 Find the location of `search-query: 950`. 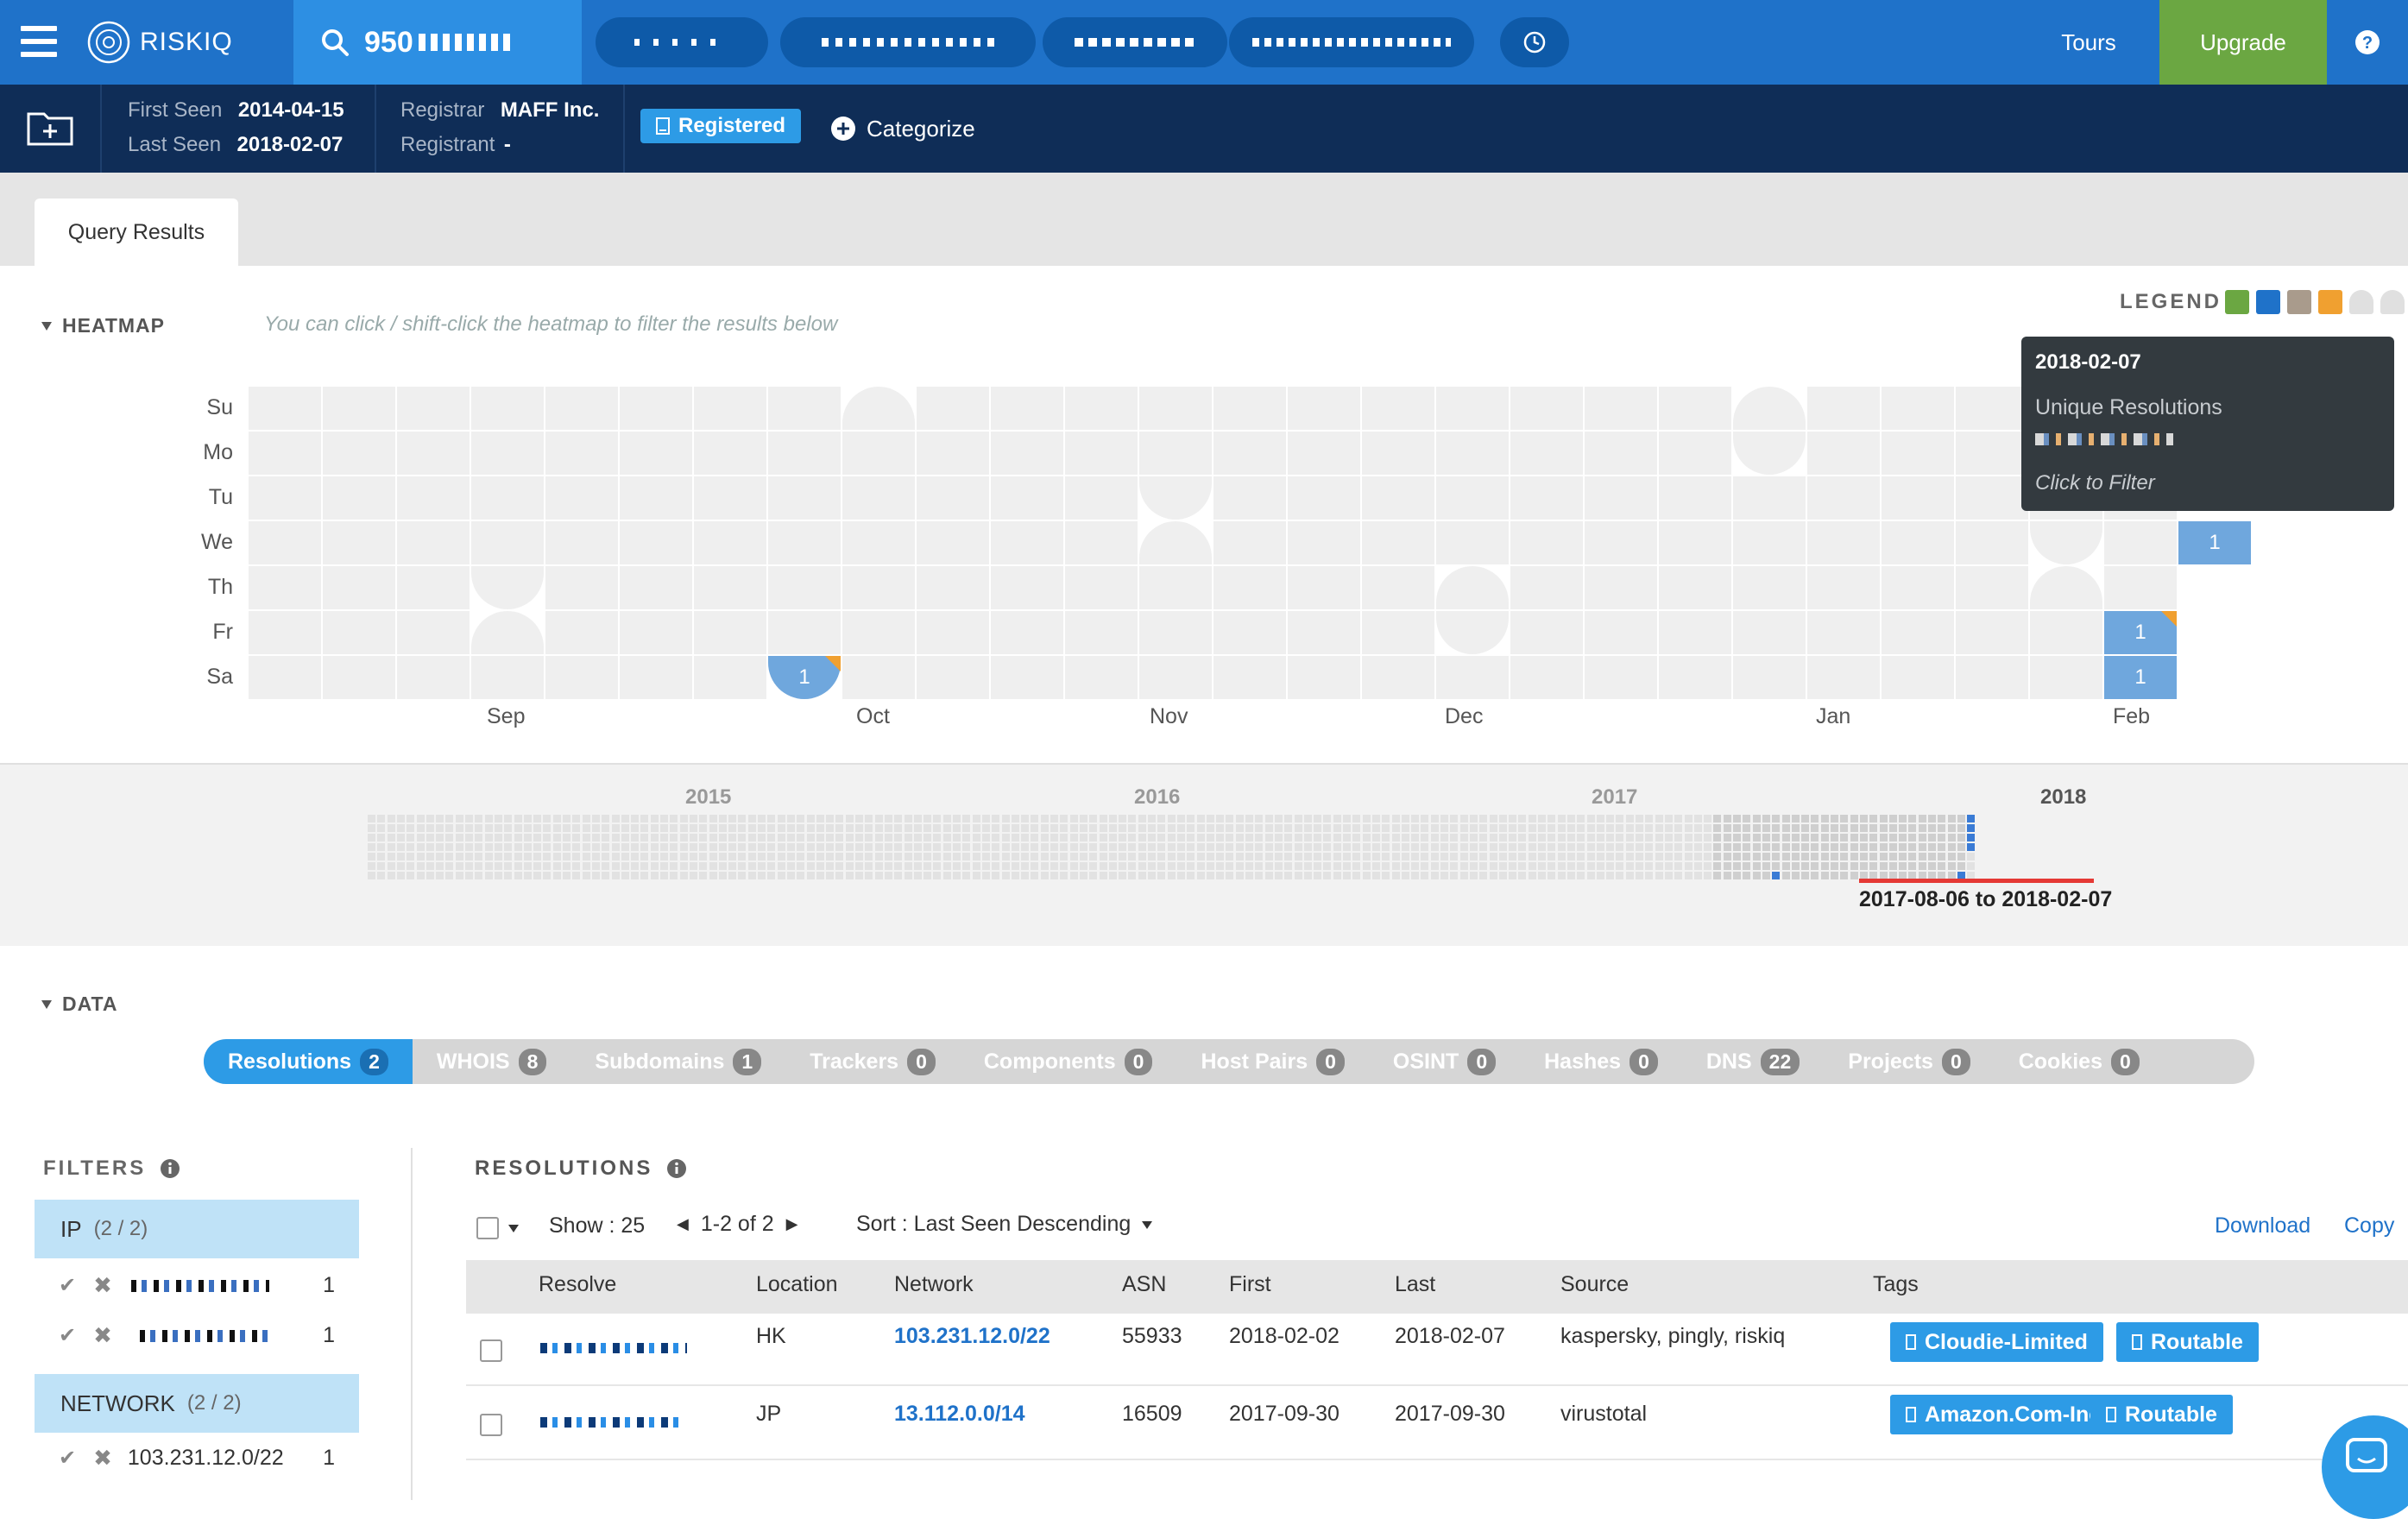

search-query: 950 is located at coordinates (388, 43).